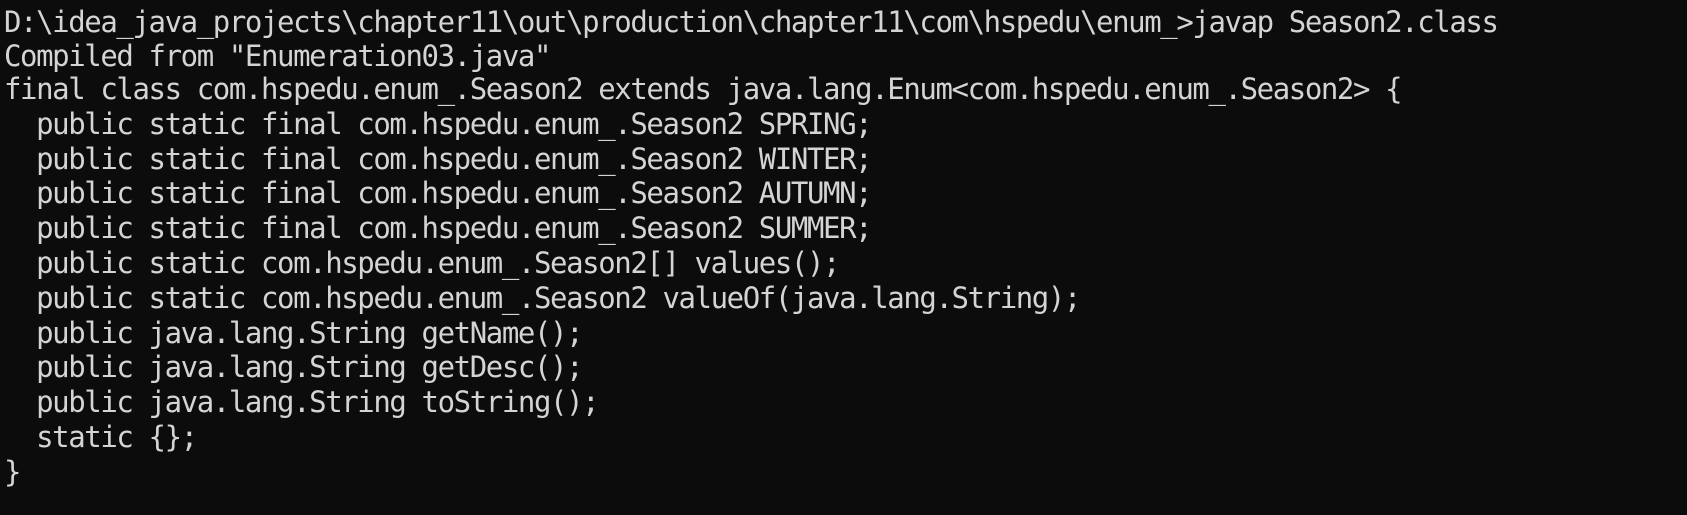 The height and width of the screenshot is (515, 1687). What do you see at coordinates (1345, 22) in the screenshot?
I see `command-text: javap Season2.class` at bounding box center [1345, 22].